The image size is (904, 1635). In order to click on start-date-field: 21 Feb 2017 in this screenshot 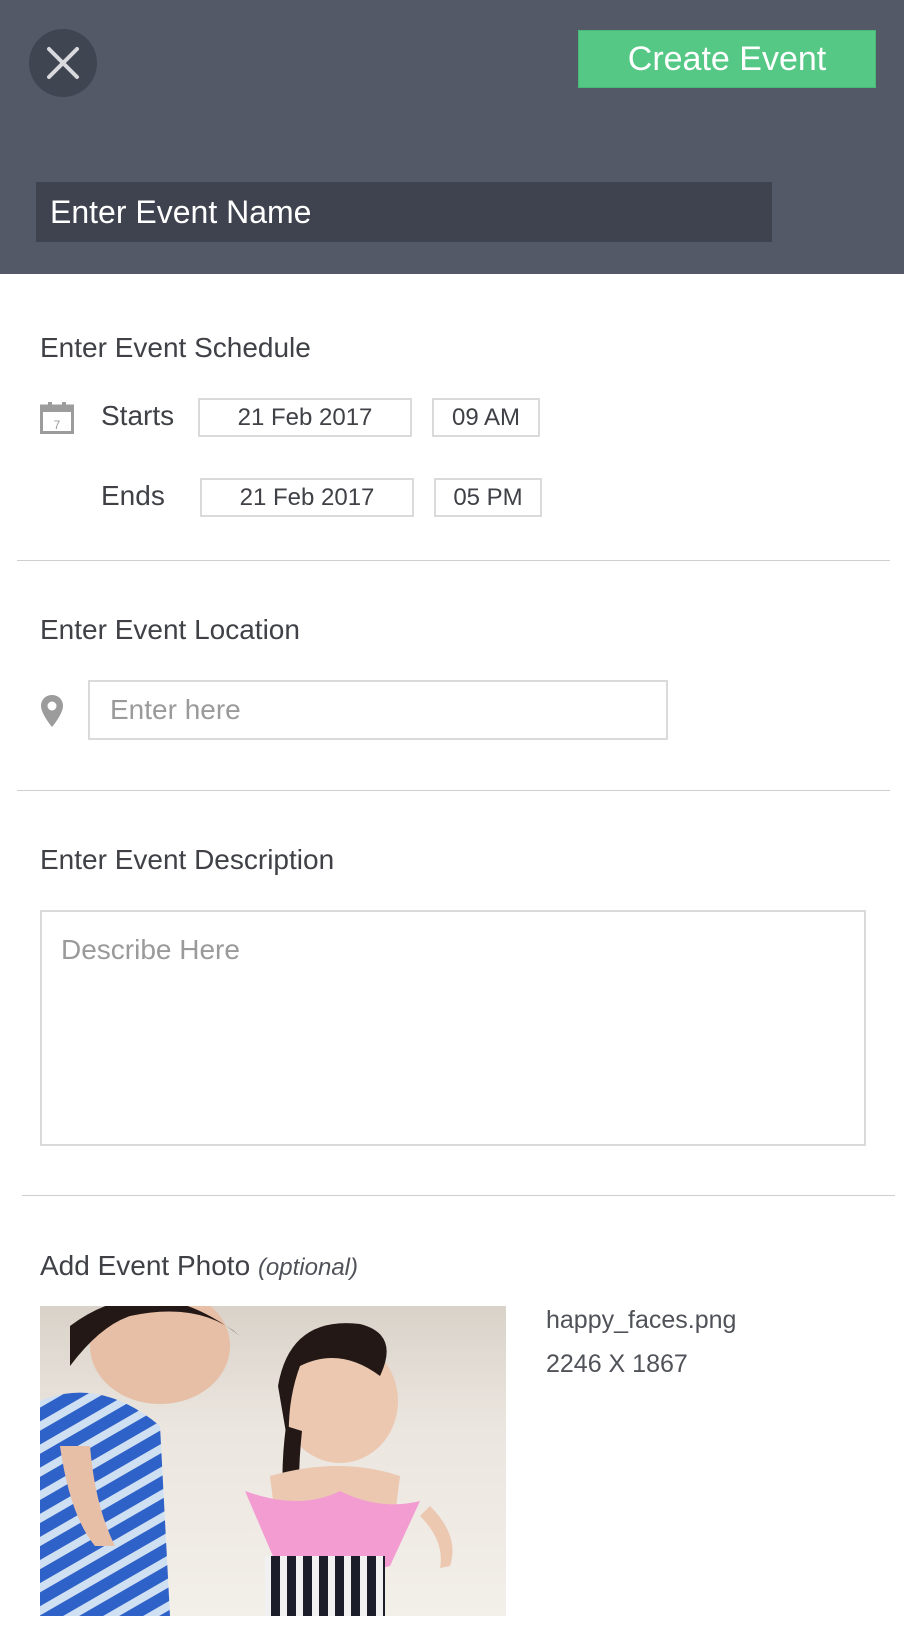, I will do `click(305, 417)`.